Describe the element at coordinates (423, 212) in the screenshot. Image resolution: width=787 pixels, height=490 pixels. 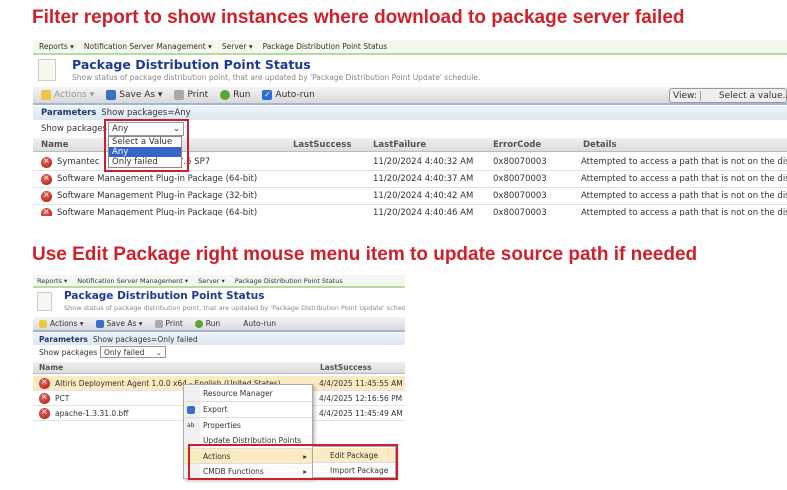
I see `cell-lastfailure: 11/20/2024 4:40:46 AM` at that location.